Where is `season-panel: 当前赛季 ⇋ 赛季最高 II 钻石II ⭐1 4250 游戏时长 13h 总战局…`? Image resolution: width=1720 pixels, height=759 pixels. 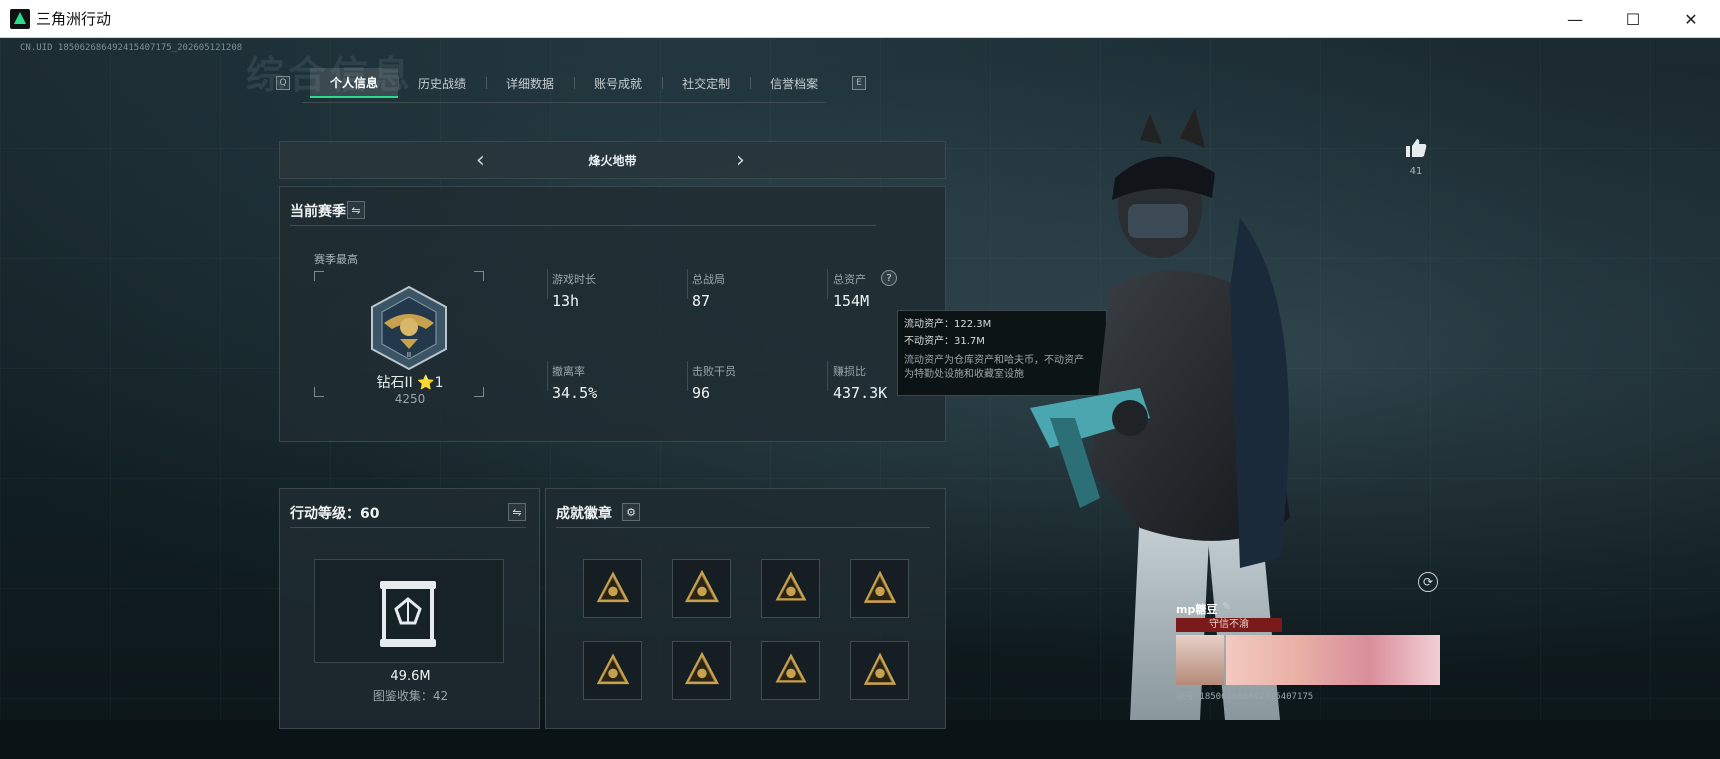 season-panel: 当前赛季 ⇋ 赛季最高 II 钻石II ⭐1 4250 游戏时长 13h 总战局… is located at coordinates (612, 314).